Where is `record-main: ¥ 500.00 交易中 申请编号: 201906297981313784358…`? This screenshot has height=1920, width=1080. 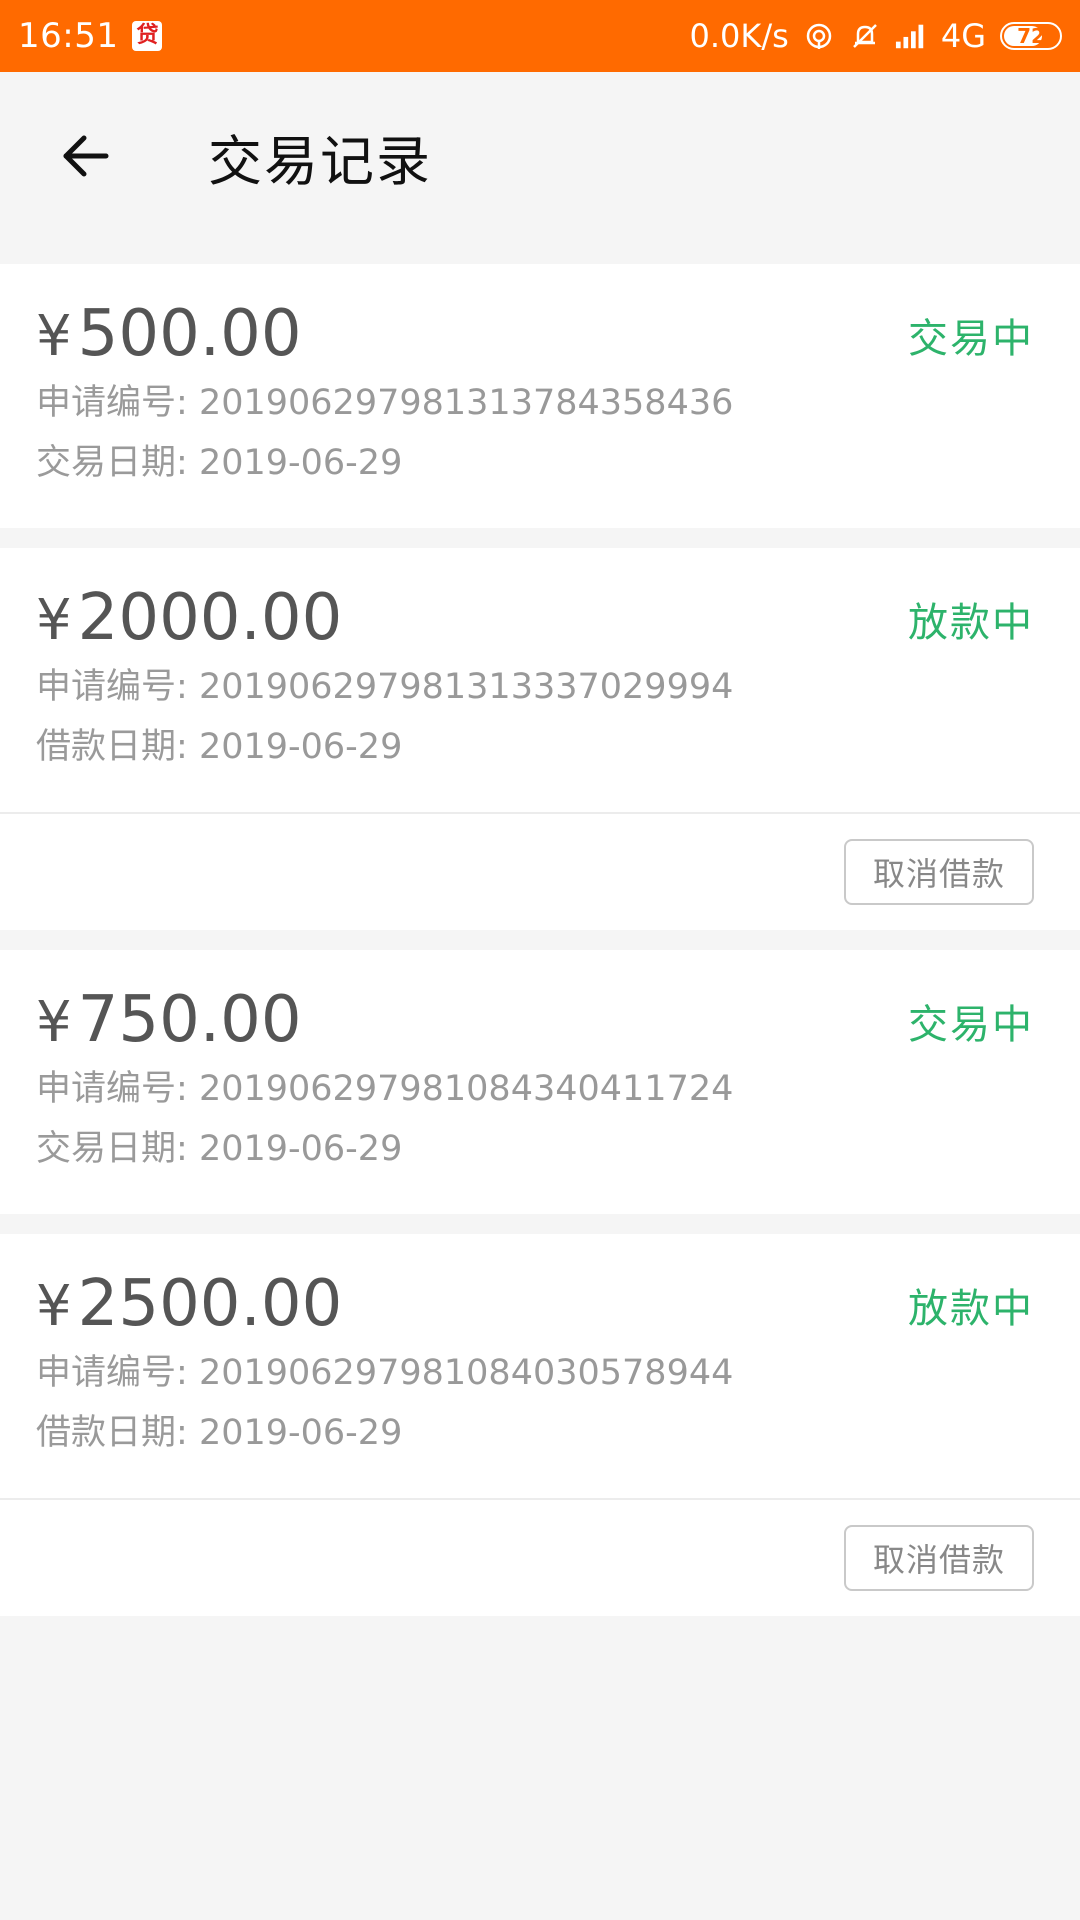 record-main: ¥ 500.00 交易中 申请编号: 201906297981313784358… is located at coordinates (540, 396).